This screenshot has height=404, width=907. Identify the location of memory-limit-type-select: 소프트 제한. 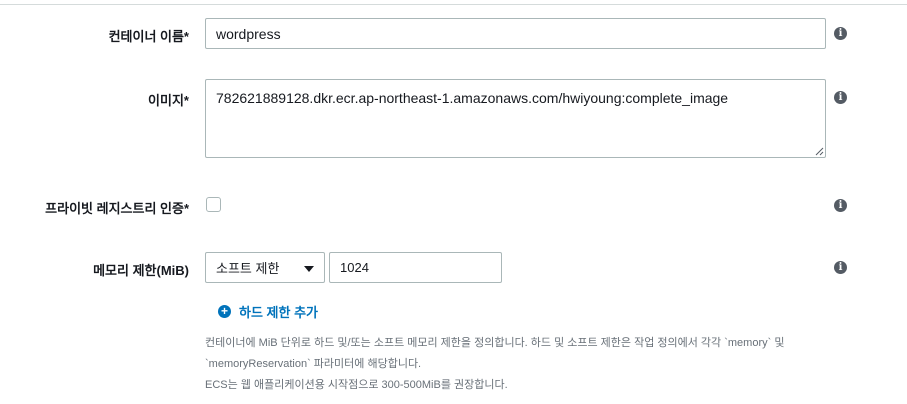
(265, 267).